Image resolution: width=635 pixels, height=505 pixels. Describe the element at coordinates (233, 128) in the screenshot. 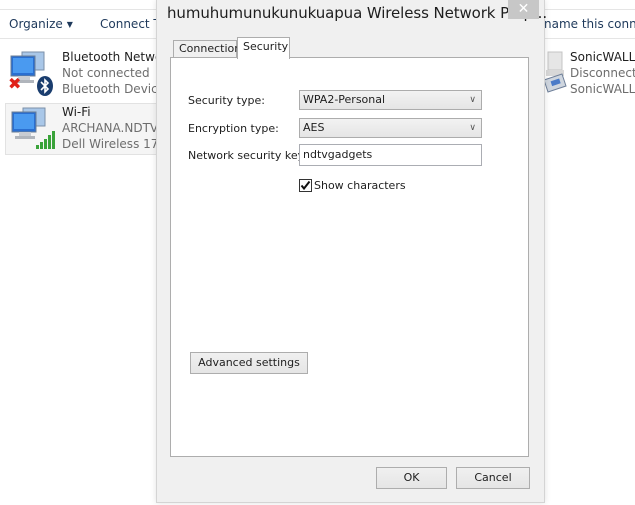

I see `encryption-type-label: Encryption type:` at that location.